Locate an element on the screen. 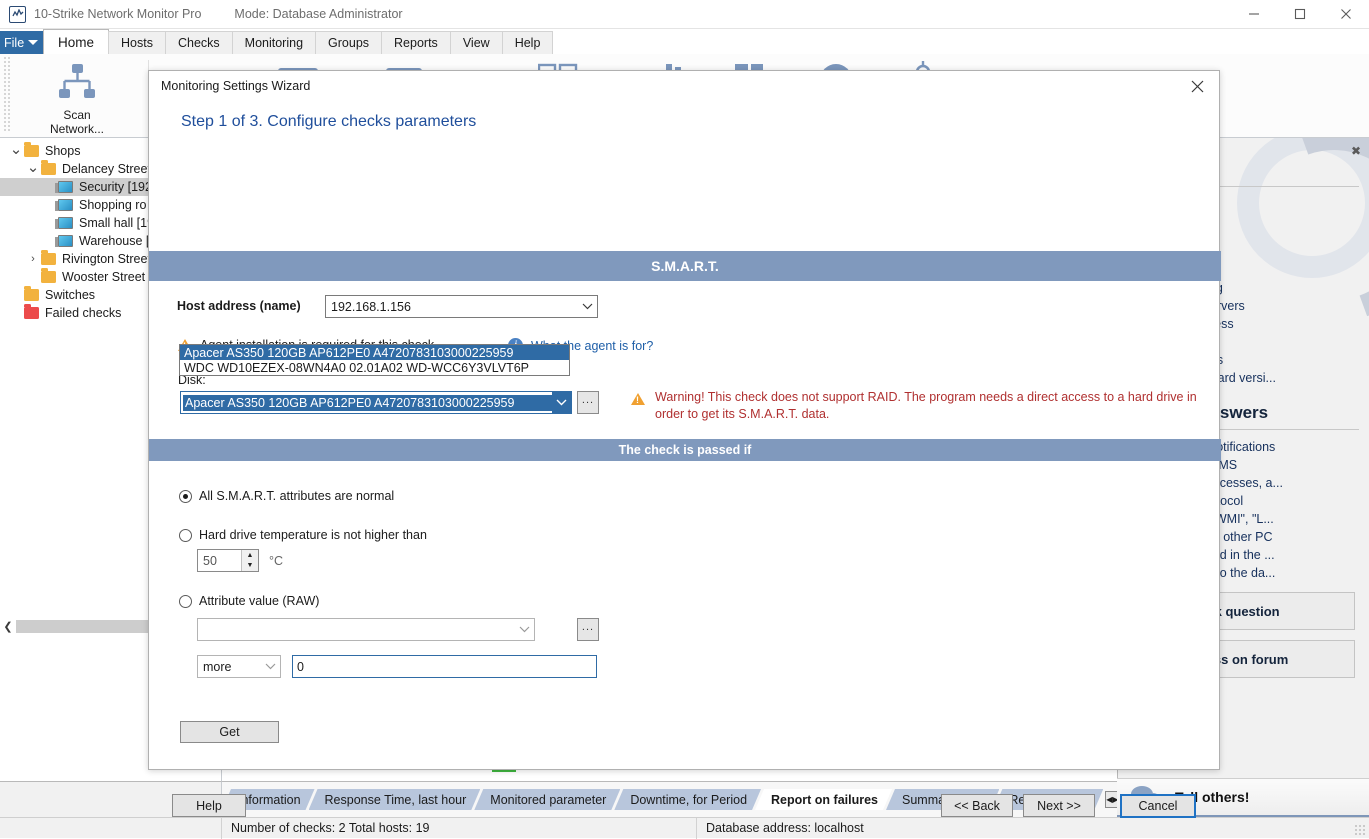 The width and height of the screenshot is (1369, 839). status-checks-count: Number of checks: 2 Total hosts: 19 is located at coordinates (459, 828).